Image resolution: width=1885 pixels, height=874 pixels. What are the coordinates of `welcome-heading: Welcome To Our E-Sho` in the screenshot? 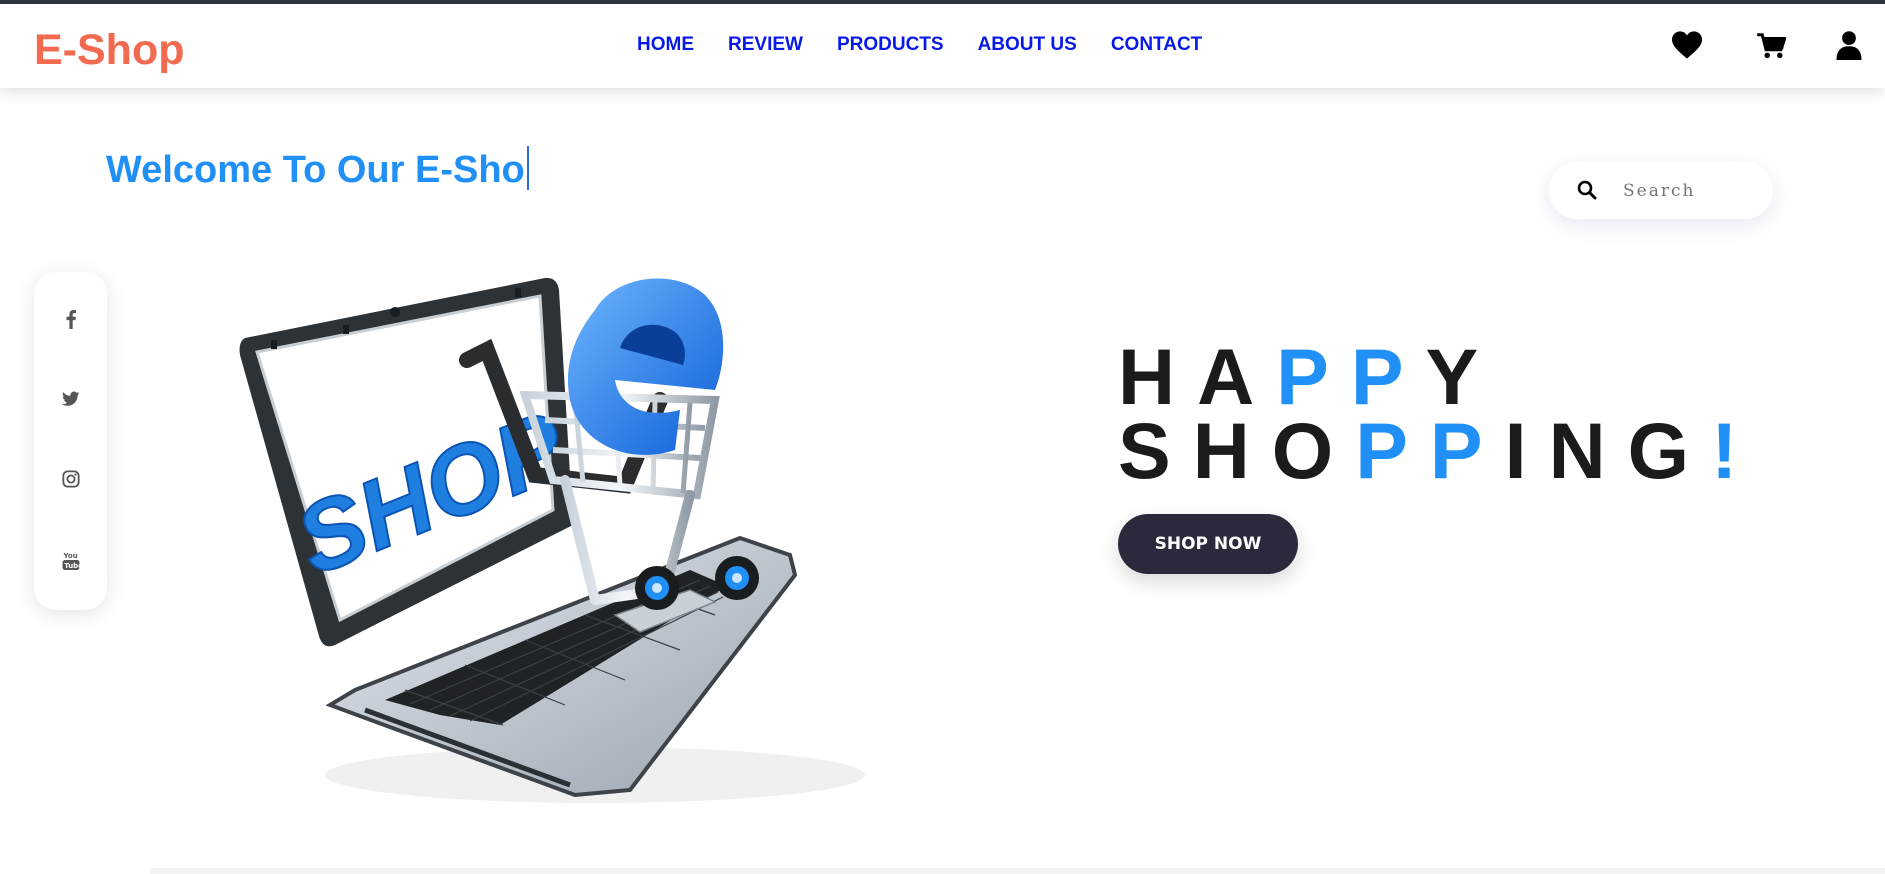 It's located at (317, 169).